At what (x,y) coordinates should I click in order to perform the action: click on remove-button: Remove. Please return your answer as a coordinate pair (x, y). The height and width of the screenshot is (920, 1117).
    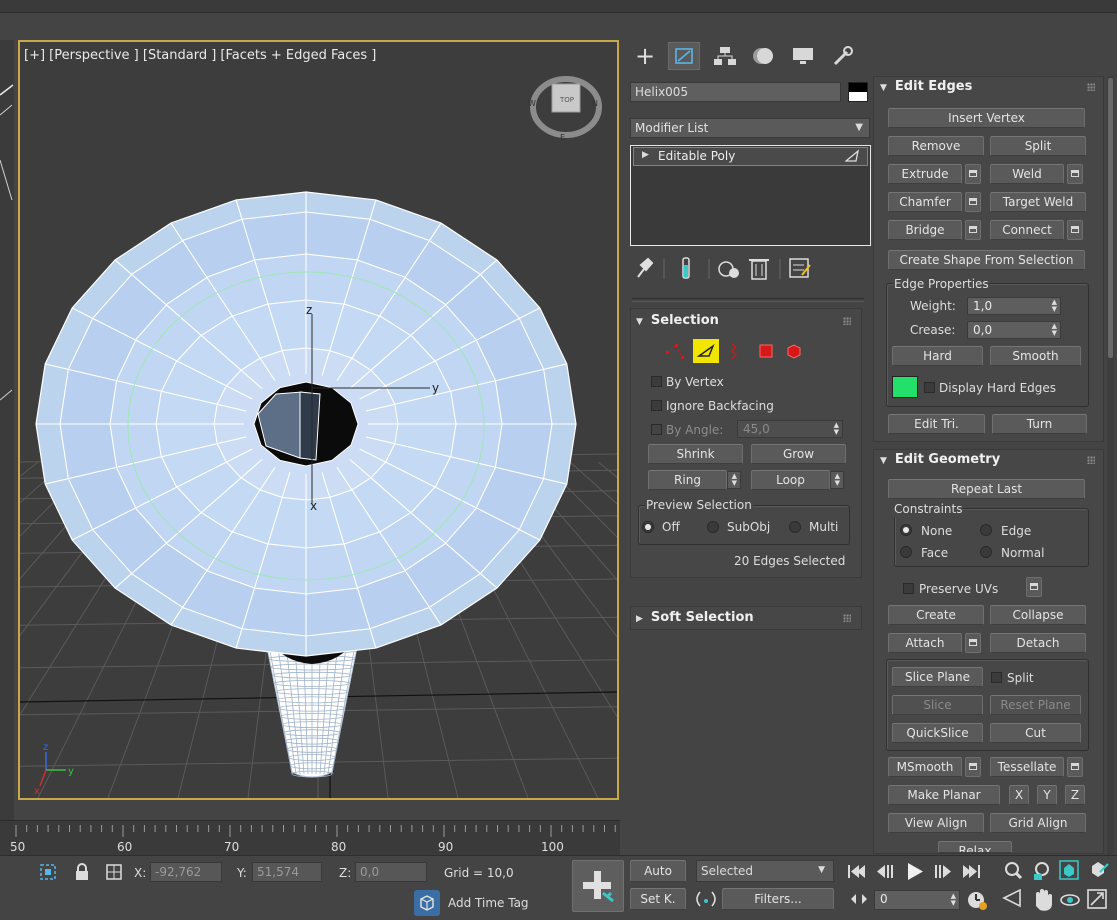
    Looking at the image, I should click on (936, 146).